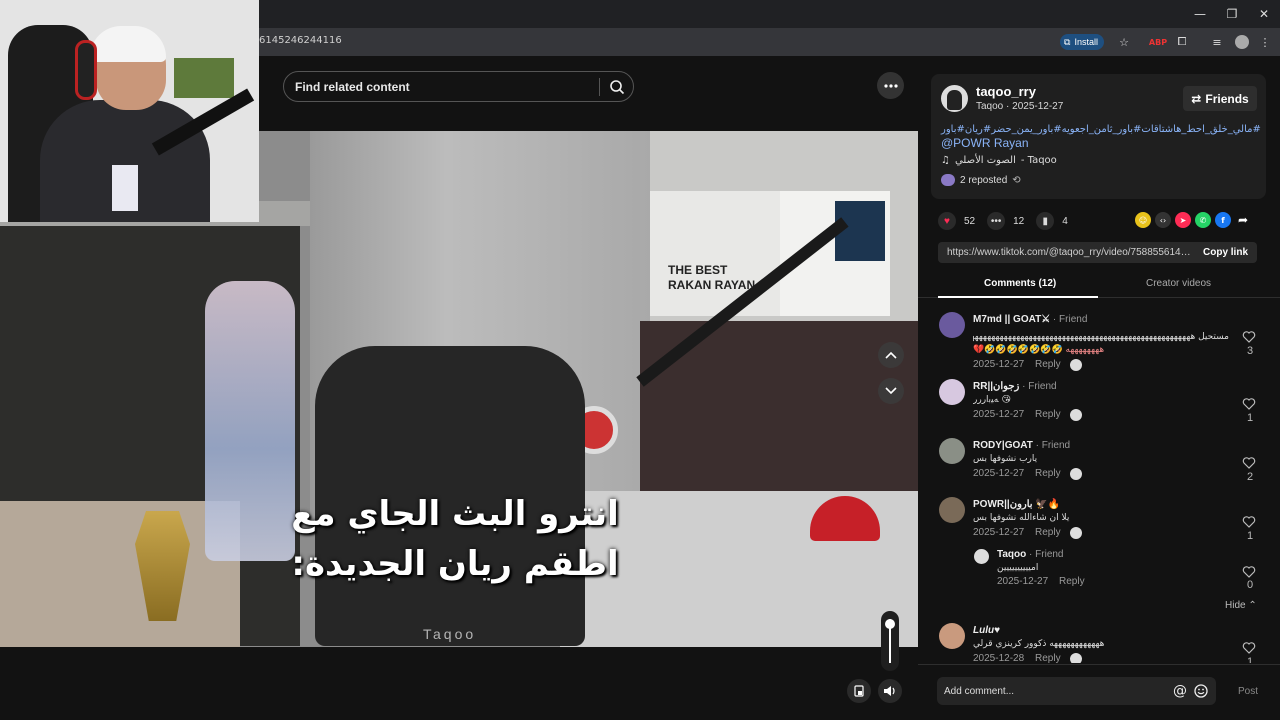 The height and width of the screenshot is (720, 1280). Describe the element at coordinates (455, 564) in the screenshot. I see `video-caption-line2: اطقم ريان الجديدة:` at that location.